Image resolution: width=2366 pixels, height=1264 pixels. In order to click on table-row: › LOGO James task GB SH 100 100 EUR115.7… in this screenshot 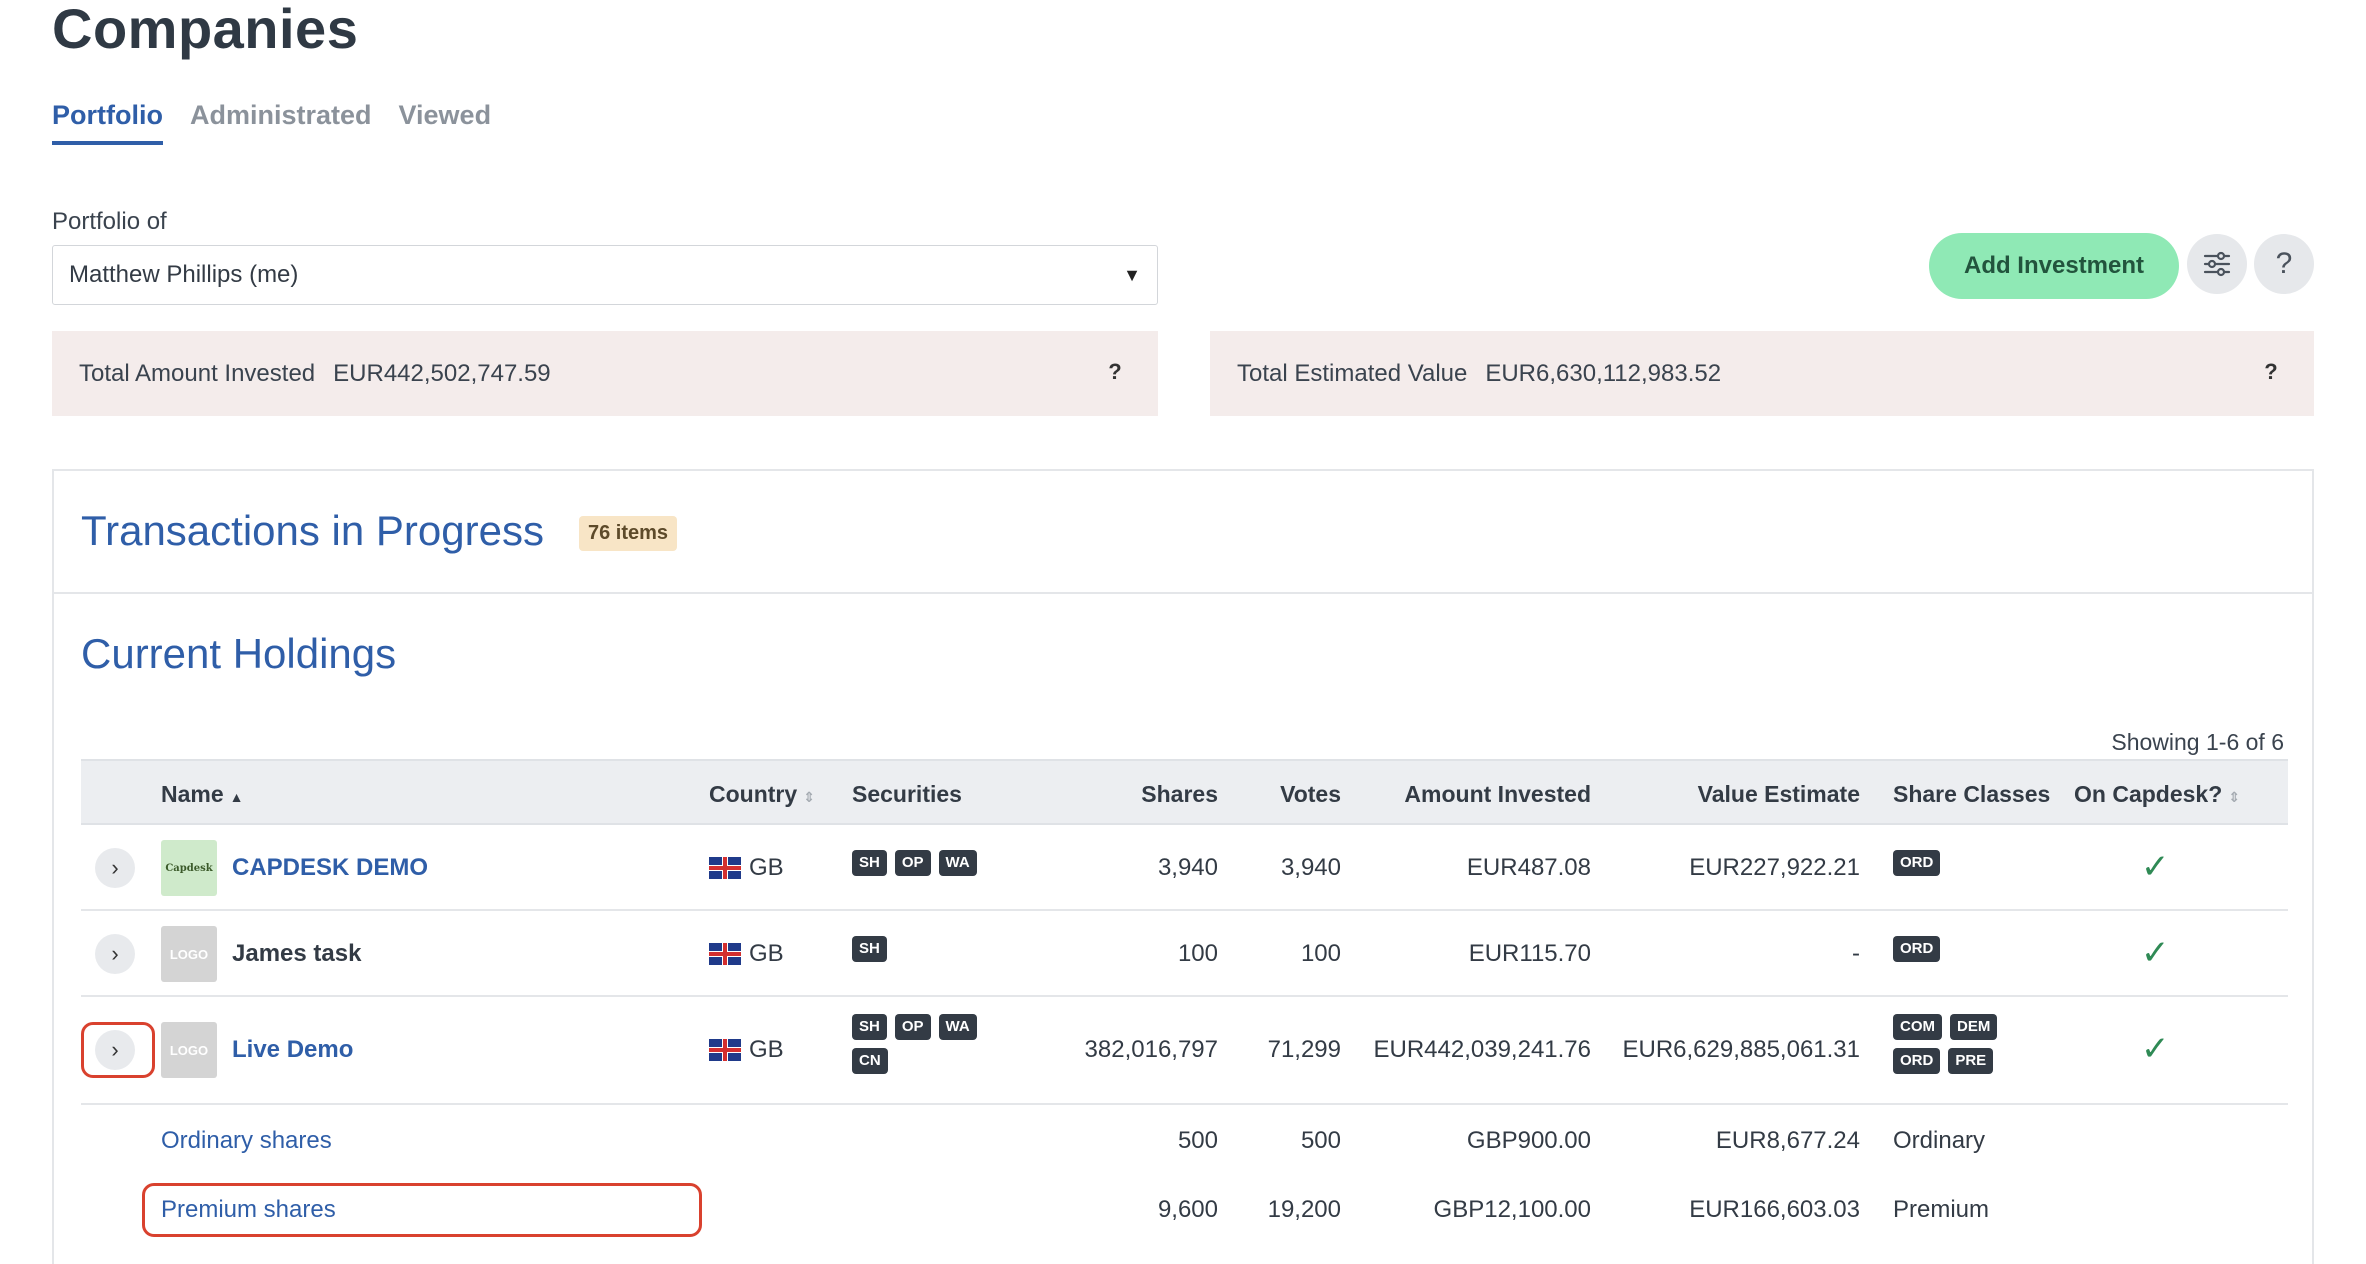, I will do `click(1184, 954)`.